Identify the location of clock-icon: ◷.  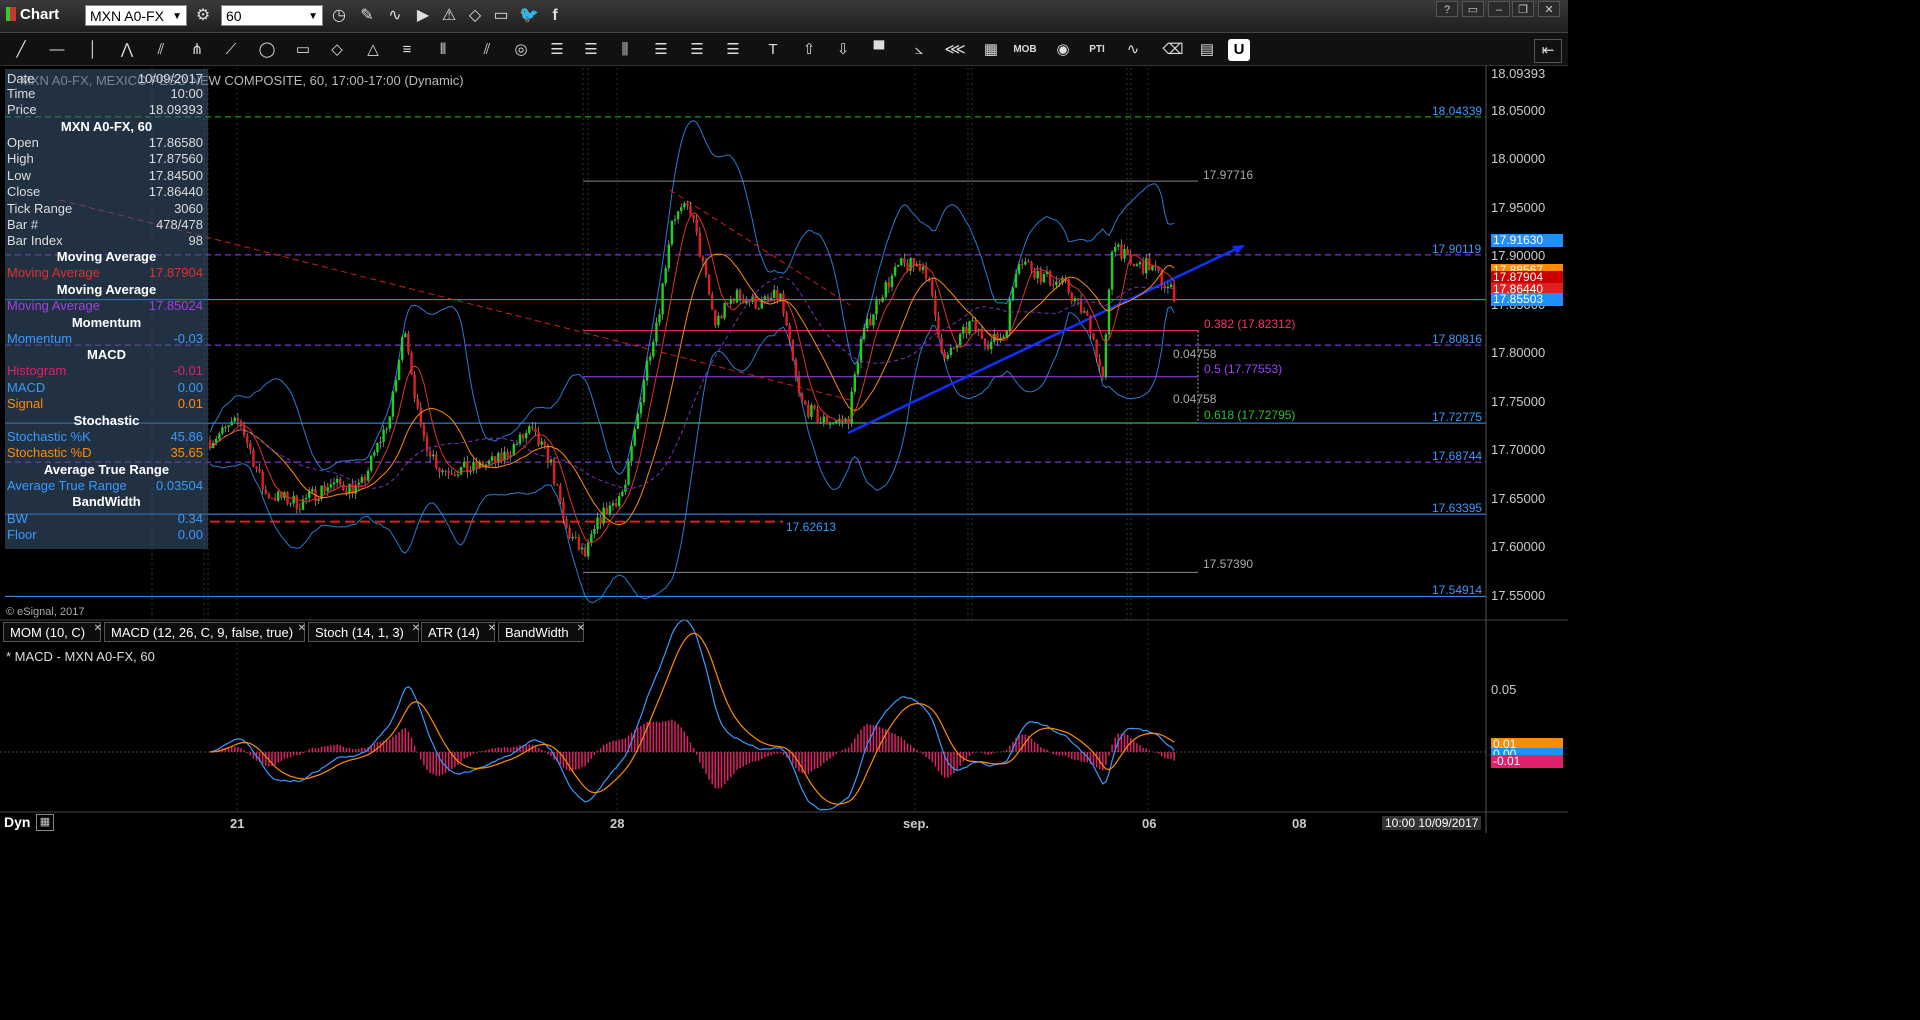
(339, 16).